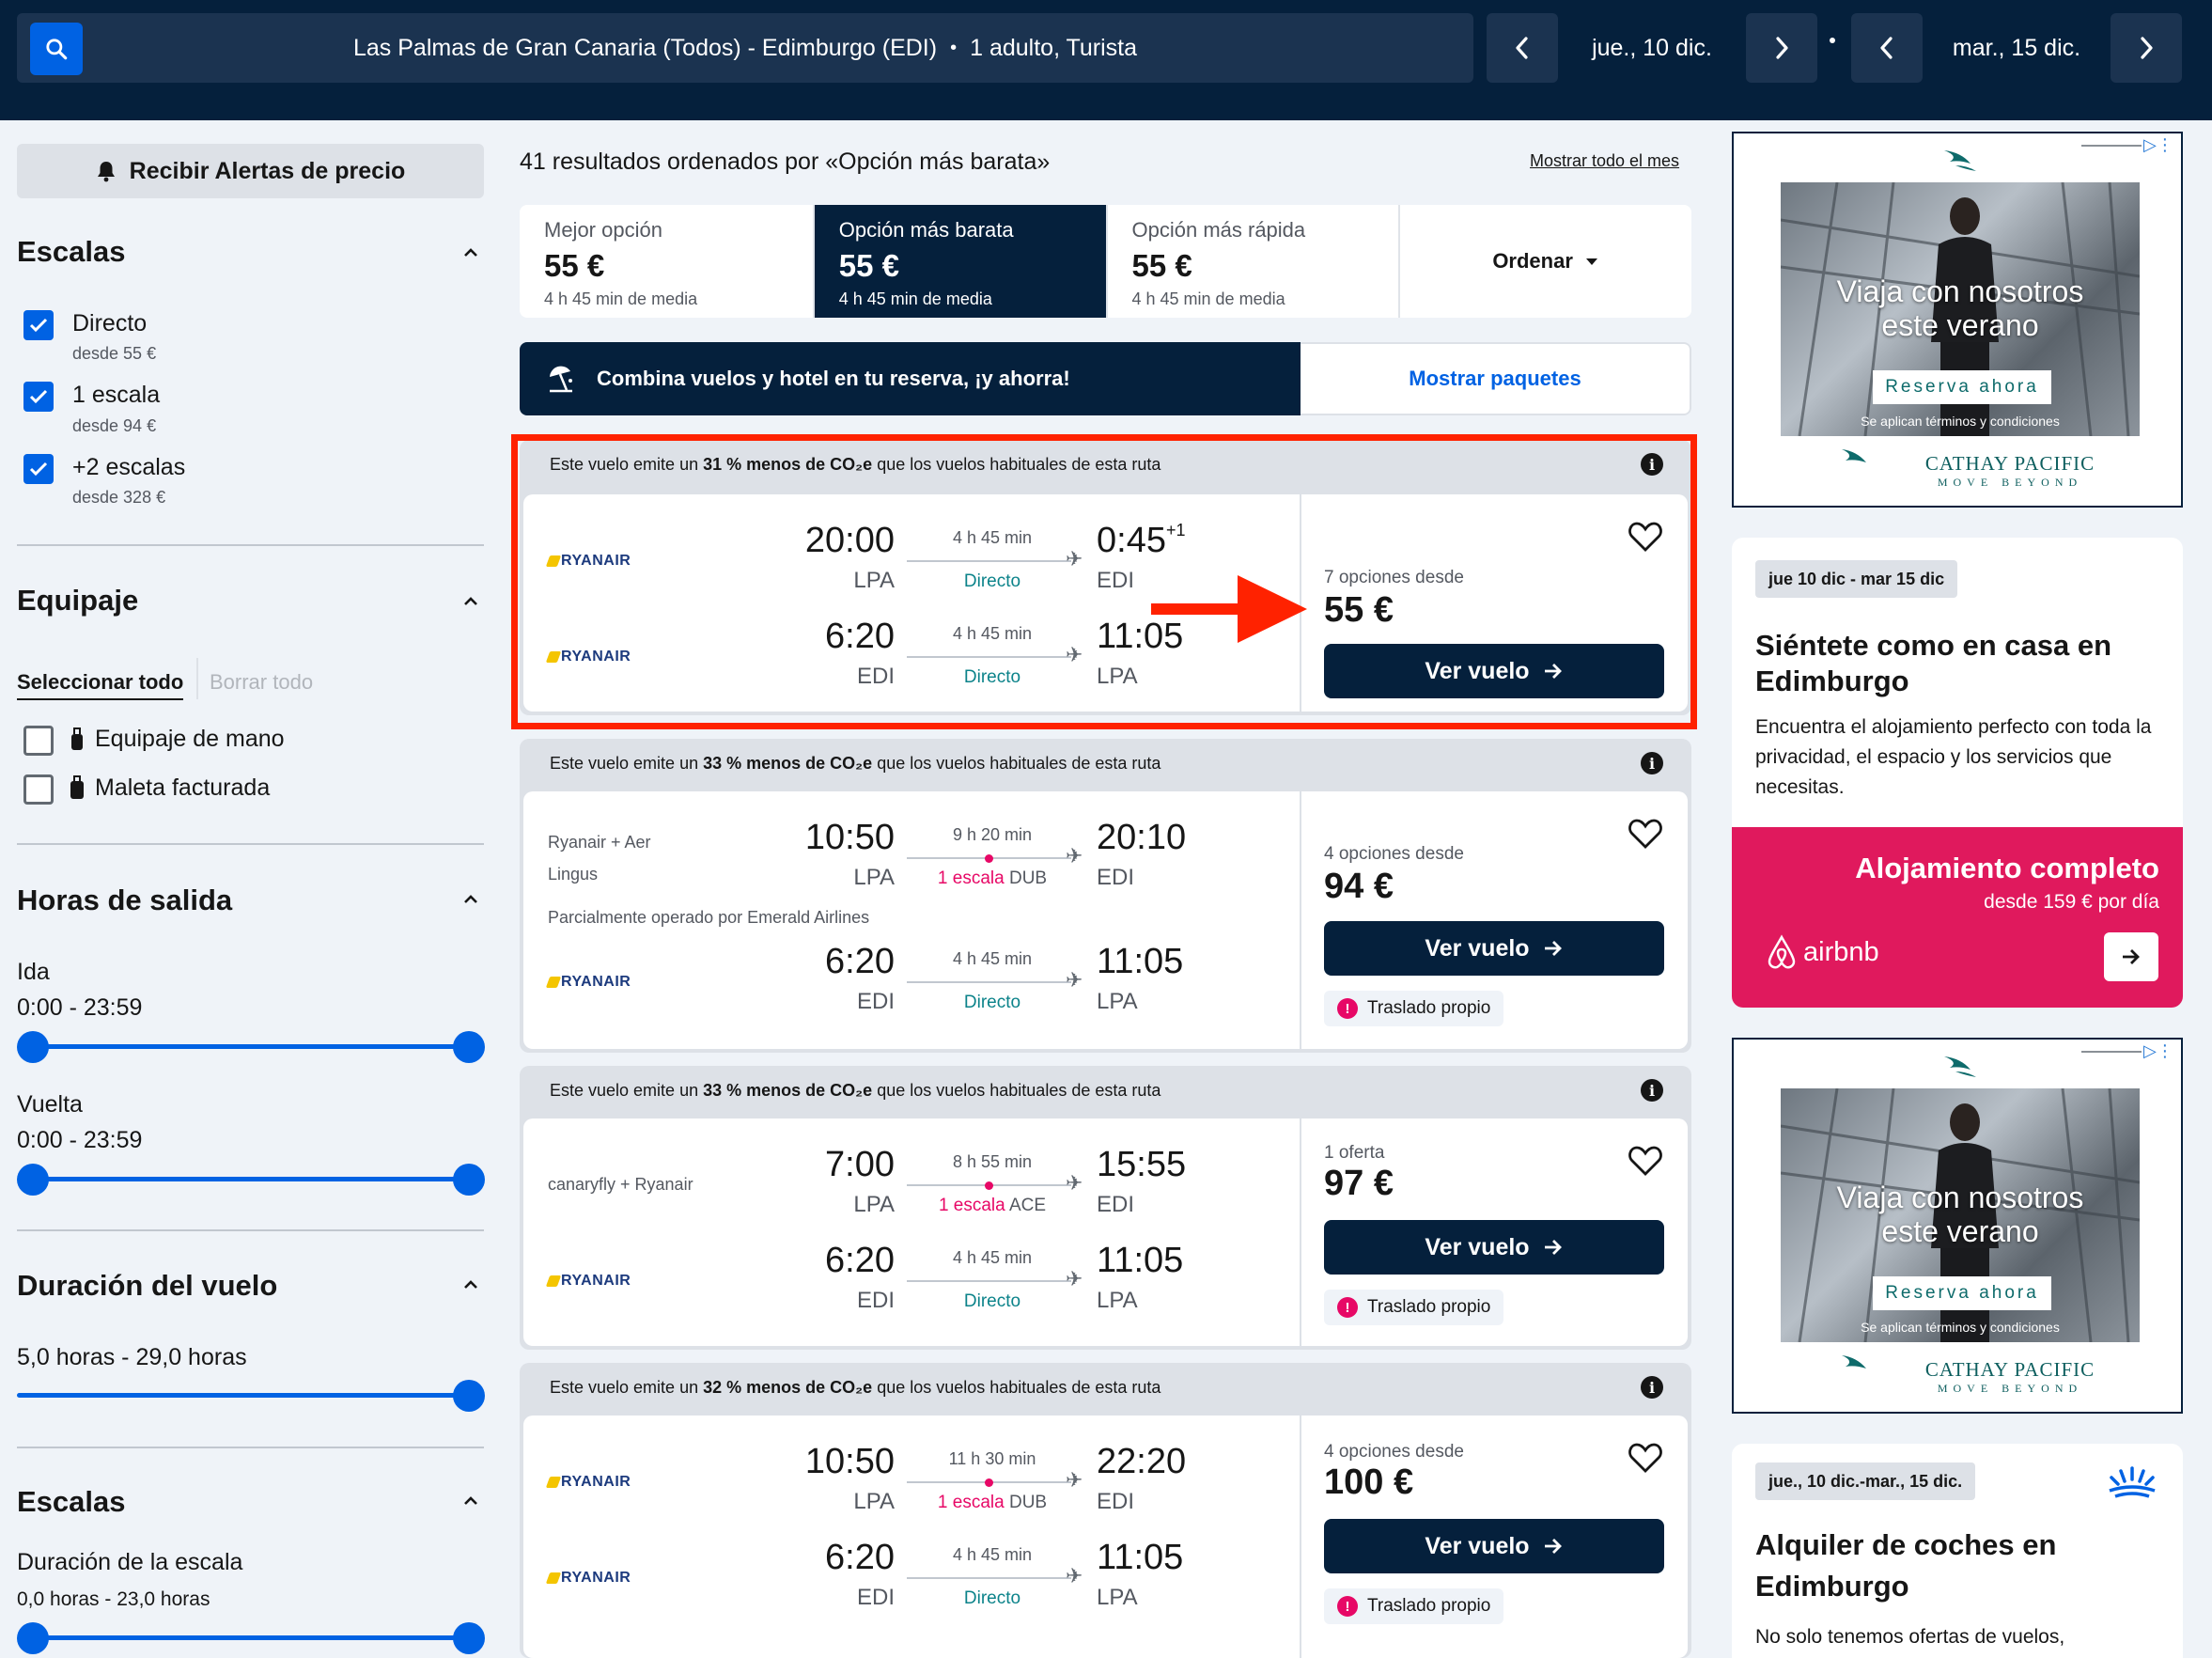 This screenshot has width=2212, height=1658. Describe the element at coordinates (971, 1503) in the screenshot. I see `stop-count: 1 escala` at that location.